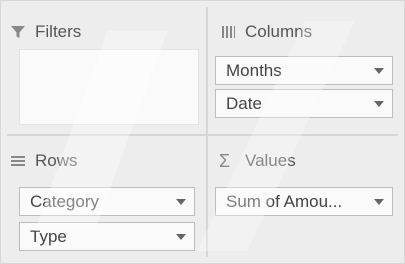 The image size is (405, 264). What do you see at coordinates (58, 31) in the screenshot?
I see `filters-title: Filters` at bounding box center [58, 31].